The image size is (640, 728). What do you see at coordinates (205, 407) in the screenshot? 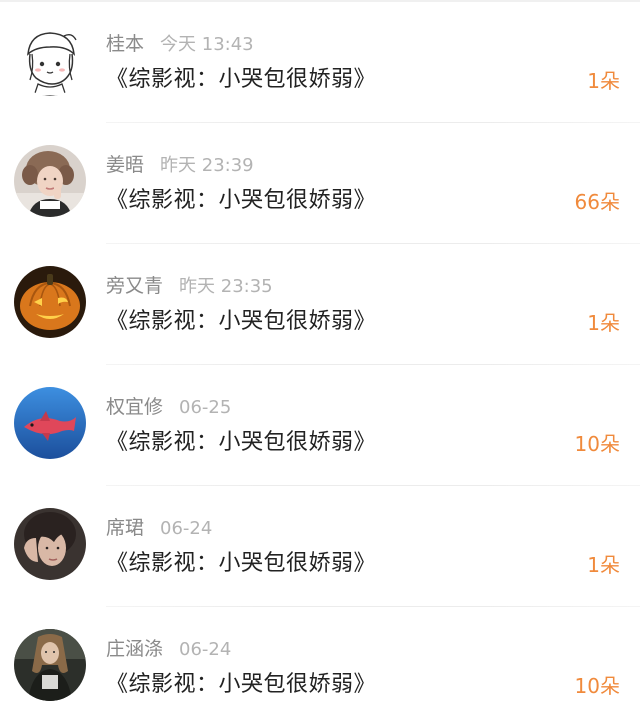
I see `timestamp: 06-25` at bounding box center [205, 407].